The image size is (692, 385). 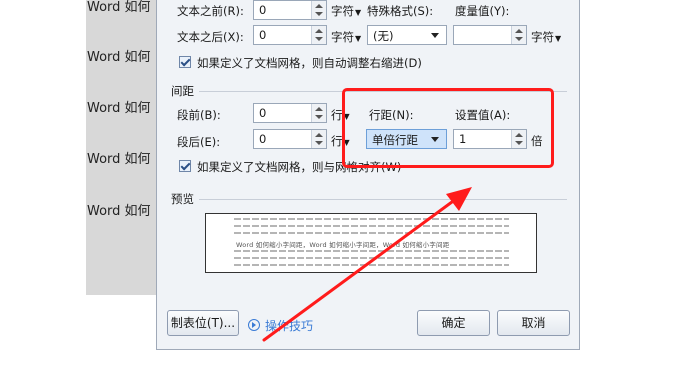 What do you see at coordinates (367, 264) in the screenshot?
I see `annotation-arrow-icon` at bounding box center [367, 264].